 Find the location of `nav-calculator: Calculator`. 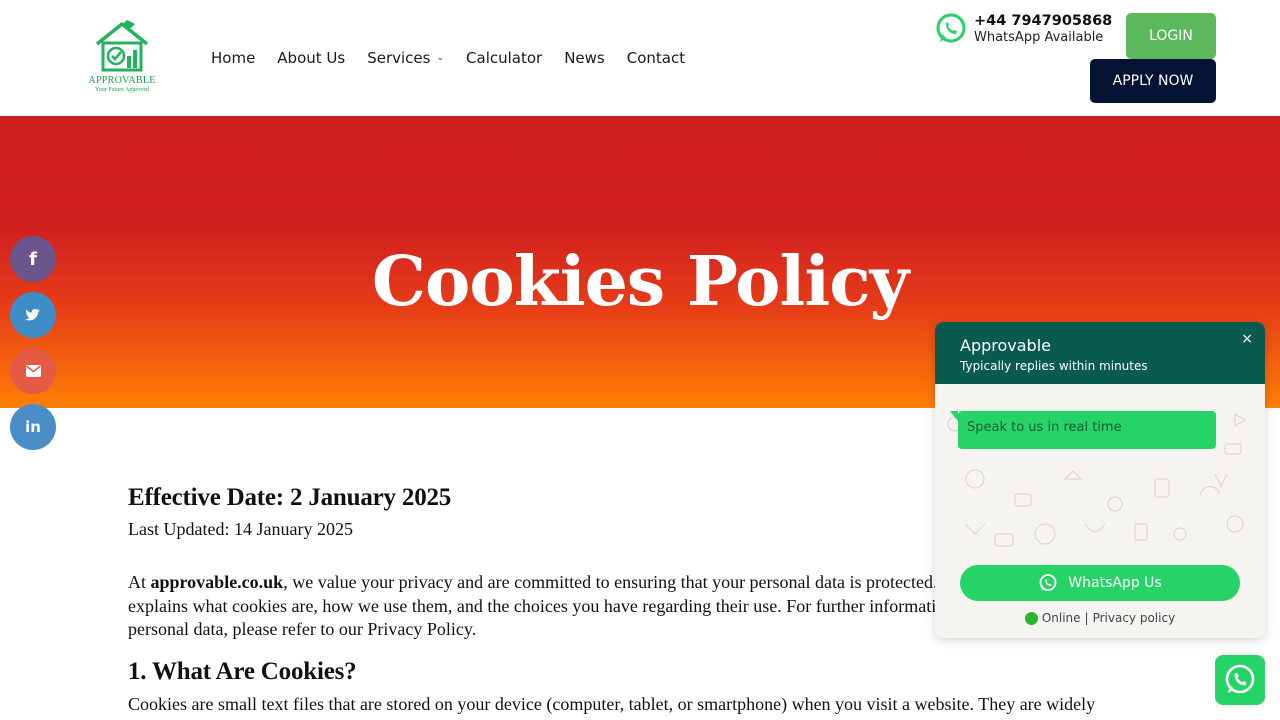

nav-calculator: Calculator is located at coordinates (504, 58).